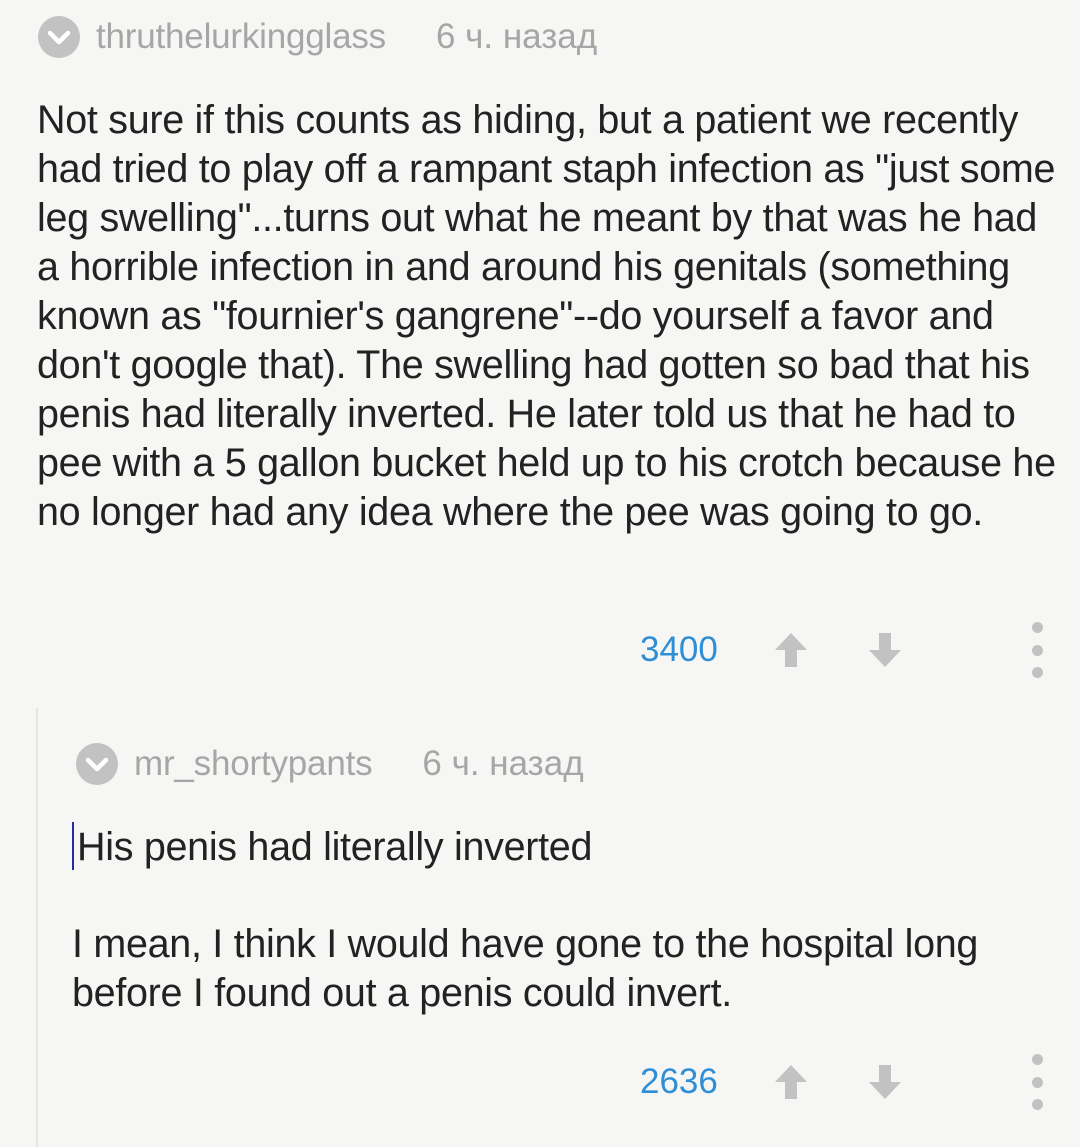  Describe the element at coordinates (679, 649) in the screenshot. I see `score: 3400` at that location.